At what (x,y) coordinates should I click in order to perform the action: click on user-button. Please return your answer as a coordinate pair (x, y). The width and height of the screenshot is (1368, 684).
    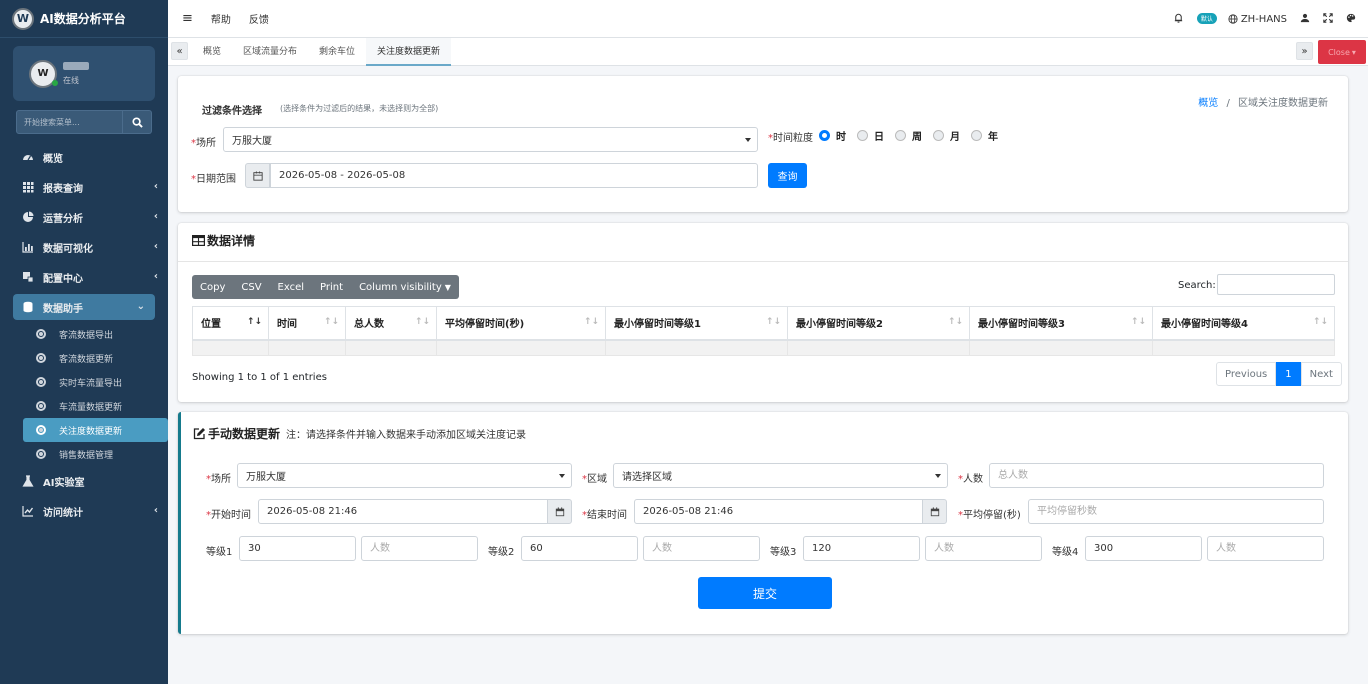
    Looking at the image, I should click on (1305, 19).